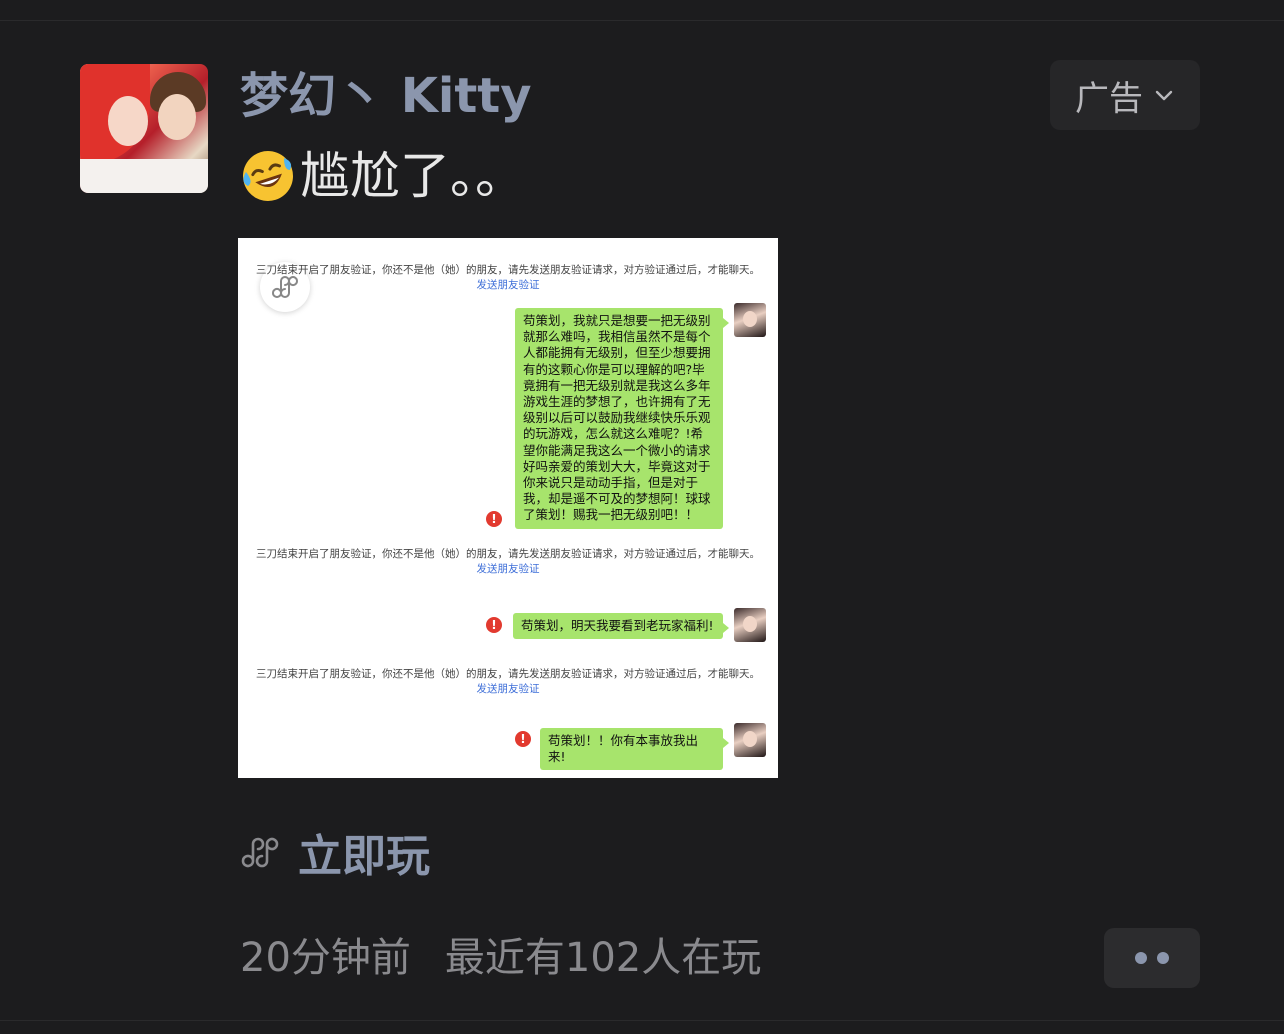 Image resolution: width=1284 pixels, height=1034 pixels. Describe the element at coordinates (634, 749) in the screenshot. I see `chat-bubble: 苟策划！！你有本事放我出来!` at that location.